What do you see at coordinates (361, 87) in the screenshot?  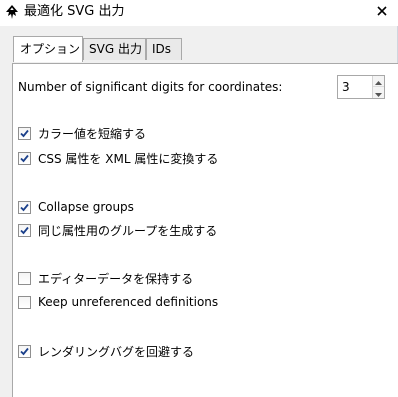 I see `precision-spinbox: 3` at bounding box center [361, 87].